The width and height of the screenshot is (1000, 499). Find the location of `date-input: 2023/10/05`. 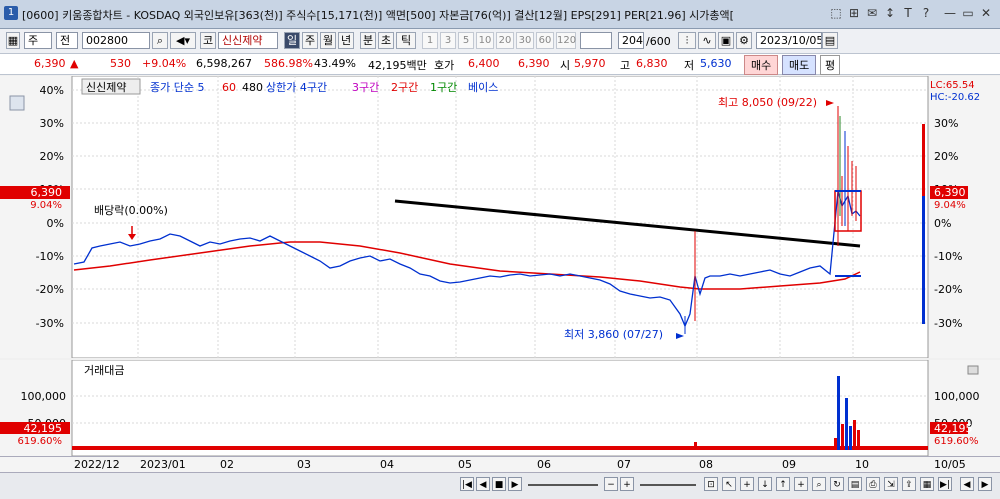

date-input: 2023/10/05 is located at coordinates (789, 40).